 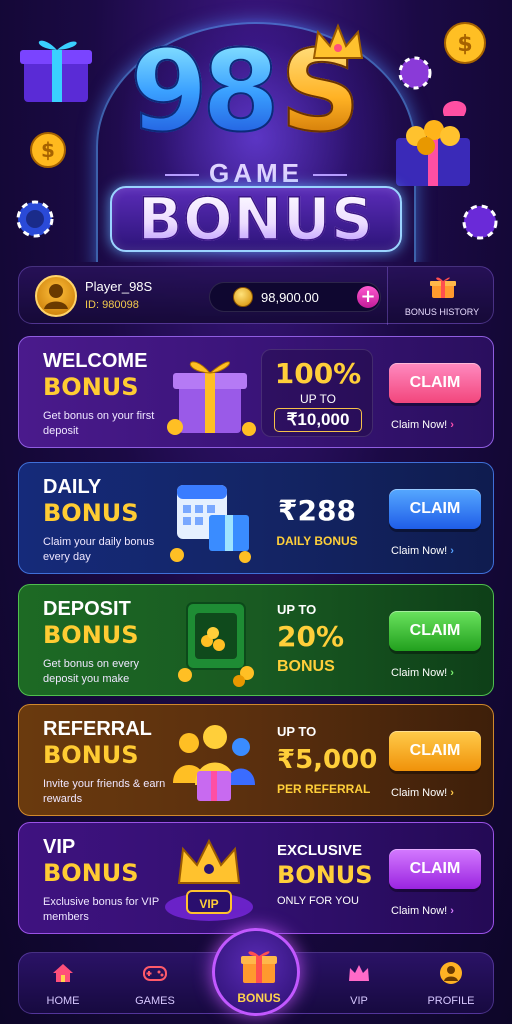 I want to click on card-description: Invite your friends & earn rewards, so click(x=104, y=791).